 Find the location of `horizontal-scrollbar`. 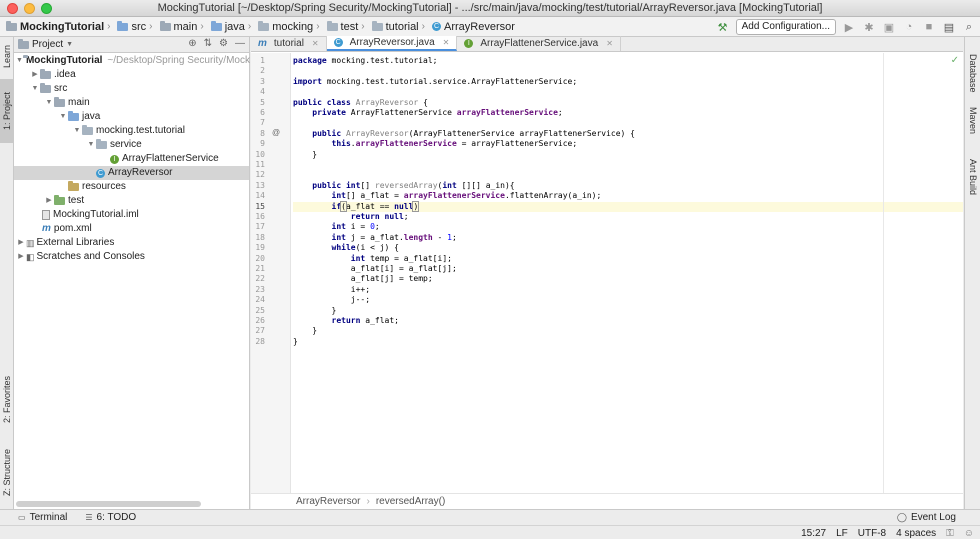

horizontal-scrollbar is located at coordinates (108, 504).